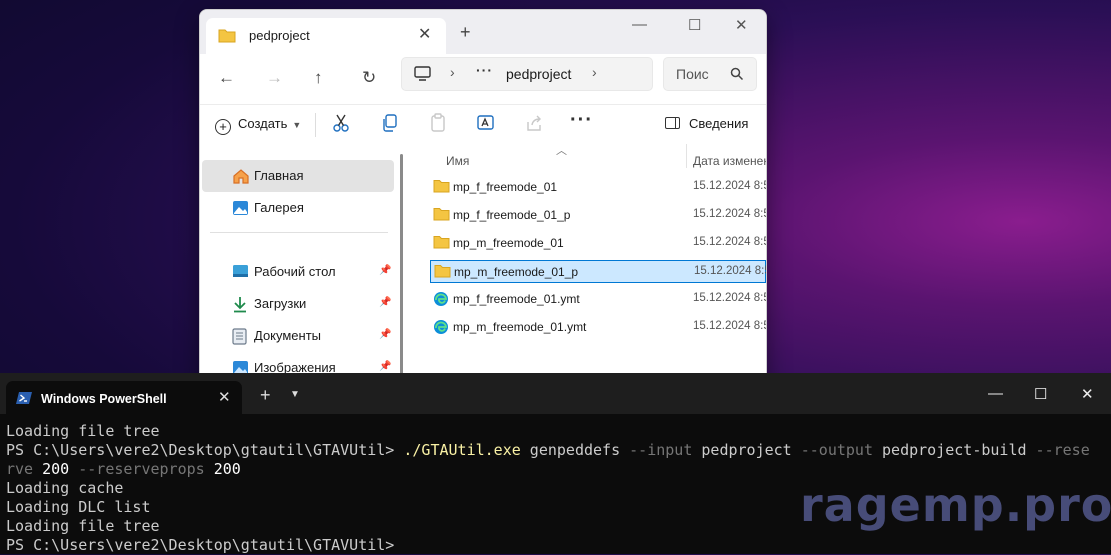 The height and width of the screenshot is (555, 1111). What do you see at coordinates (719, 123) in the screenshot?
I see `details-label: Сведения` at bounding box center [719, 123].